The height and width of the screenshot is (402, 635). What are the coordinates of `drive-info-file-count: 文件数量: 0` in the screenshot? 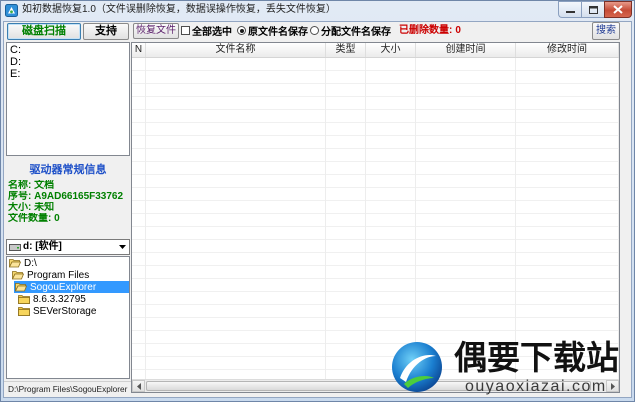 It's located at (34, 218).